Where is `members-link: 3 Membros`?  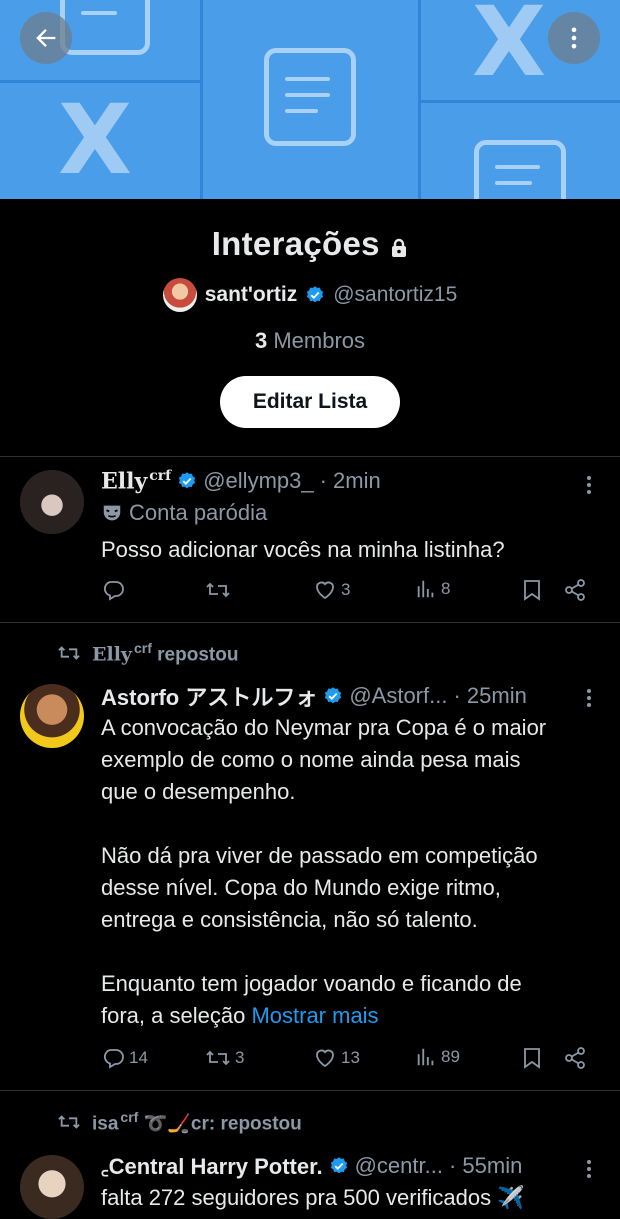 members-link: 3 Membros is located at coordinates (310, 341).